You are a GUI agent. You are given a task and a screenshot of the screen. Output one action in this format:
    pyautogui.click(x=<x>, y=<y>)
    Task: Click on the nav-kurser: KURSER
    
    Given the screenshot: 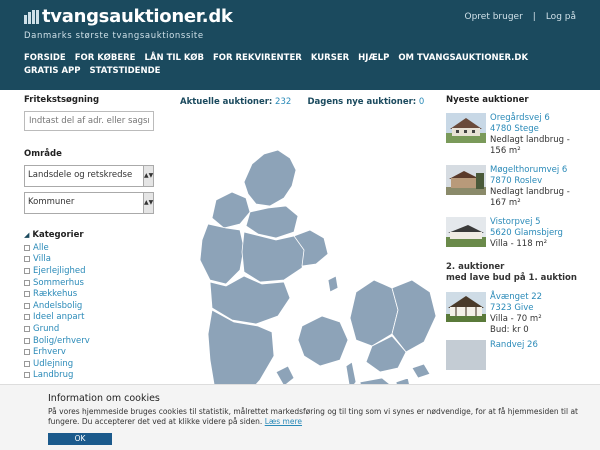 What is the action you would take?
    pyautogui.click(x=330, y=58)
    